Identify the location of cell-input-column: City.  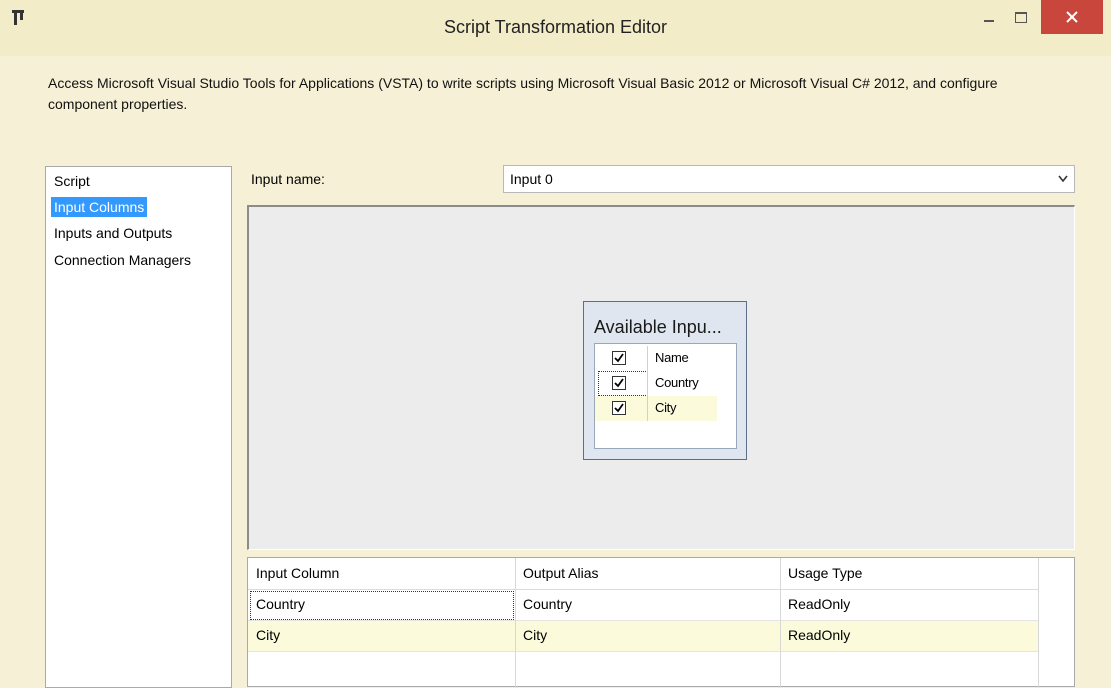
(381, 635).